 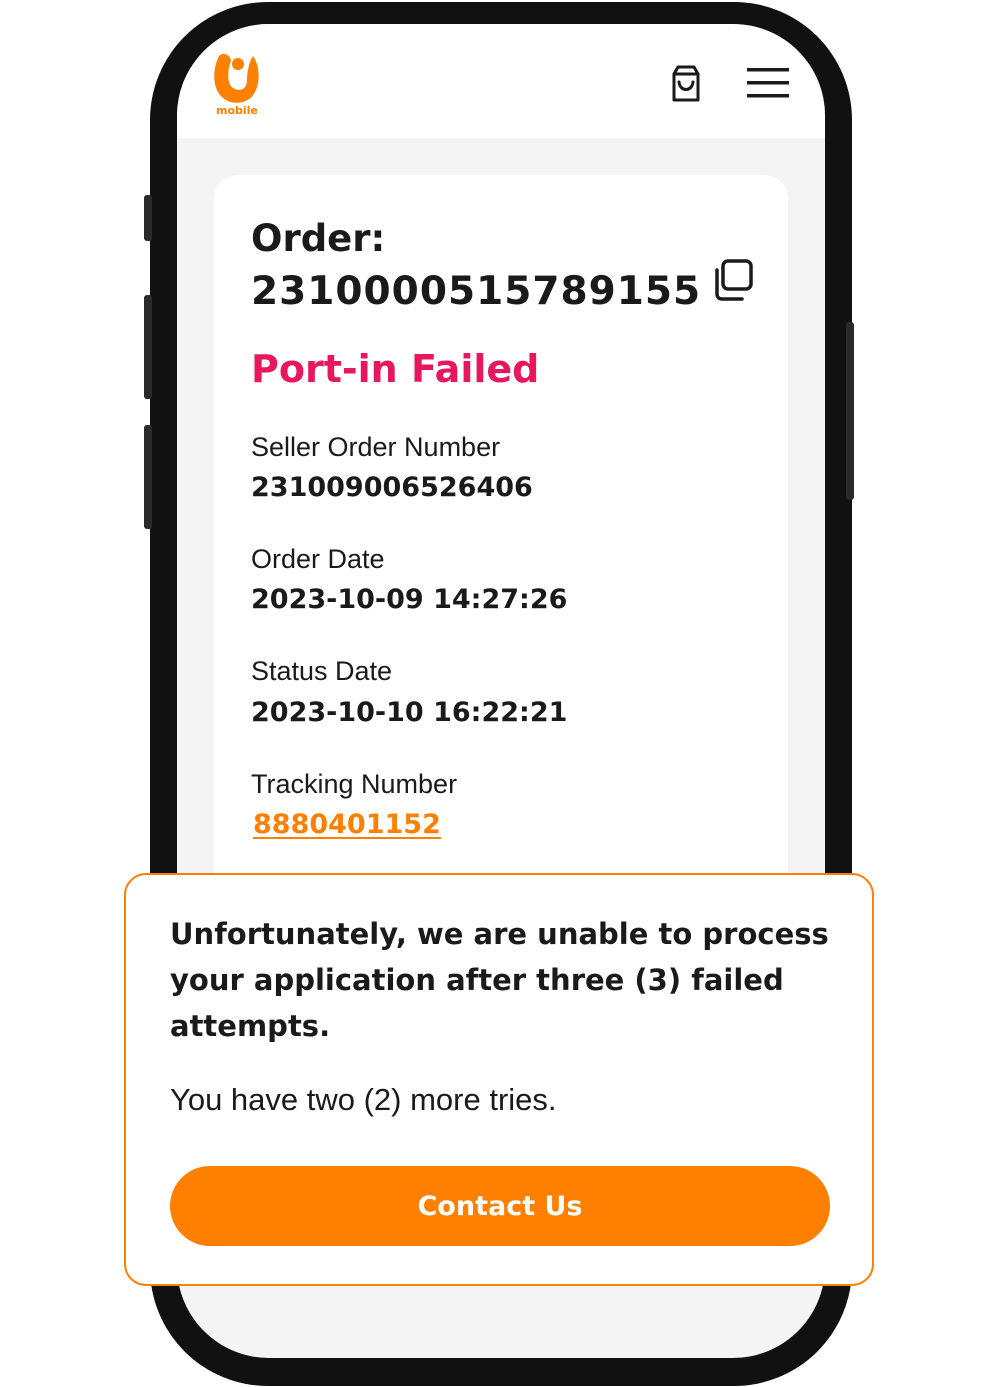 What do you see at coordinates (850, 411) in the screenshot?
I see `phone-power-button` at bounding box center [850, 411].